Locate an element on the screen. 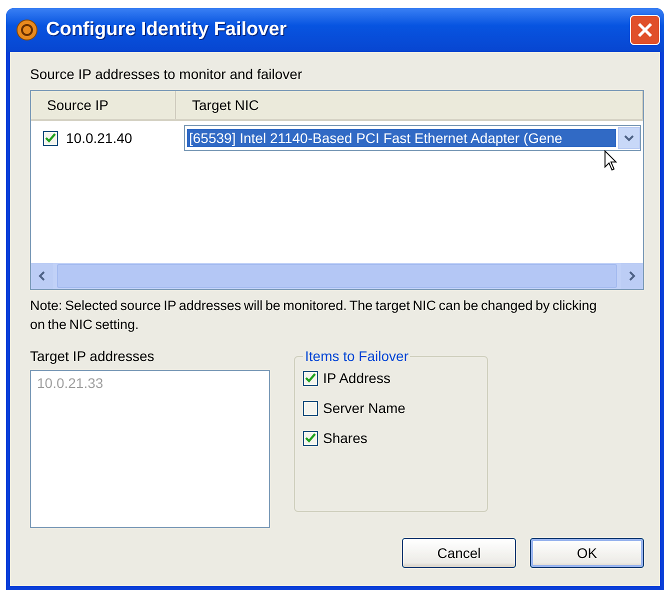 Image resolution: width=664 pixels, height=590 pixels. source-label: Source IP addresses to monitor and failover is located at coordinates (167, 74).